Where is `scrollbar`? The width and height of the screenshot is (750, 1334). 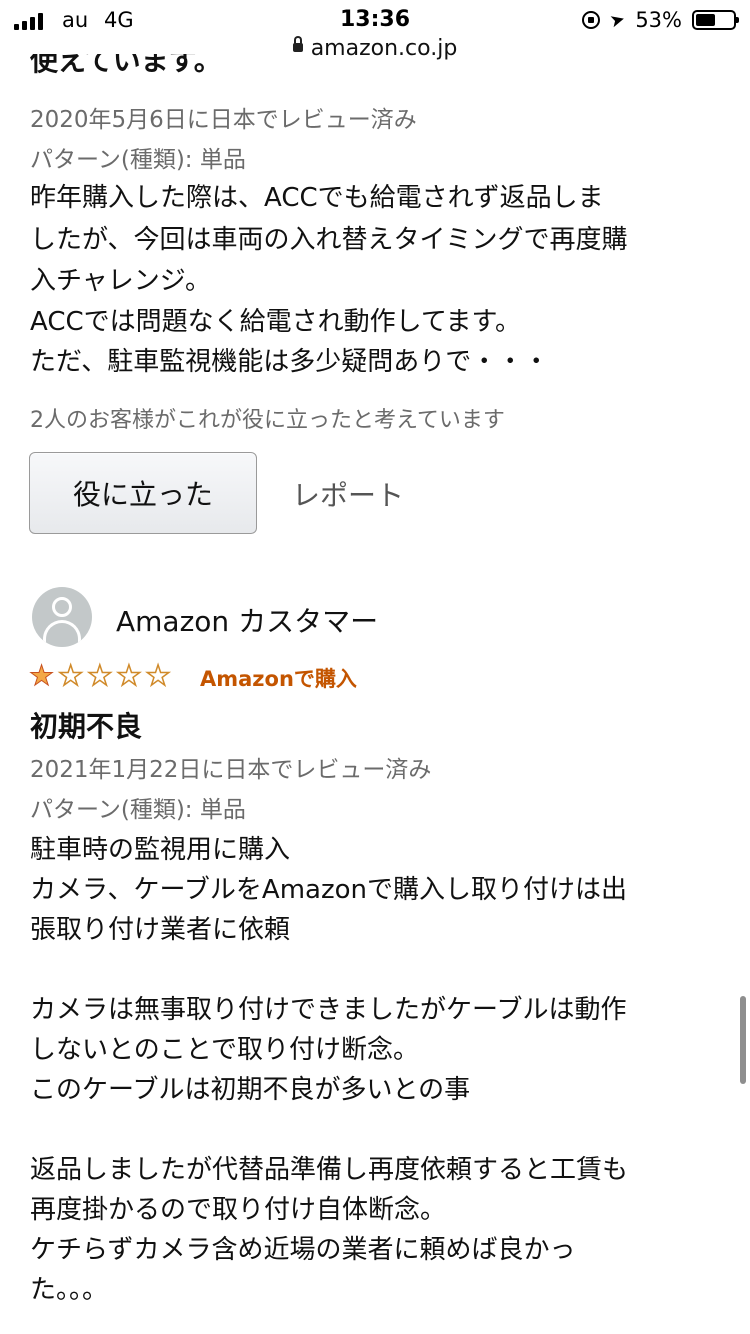 scrollbar is located at coordinates (743, 1040).